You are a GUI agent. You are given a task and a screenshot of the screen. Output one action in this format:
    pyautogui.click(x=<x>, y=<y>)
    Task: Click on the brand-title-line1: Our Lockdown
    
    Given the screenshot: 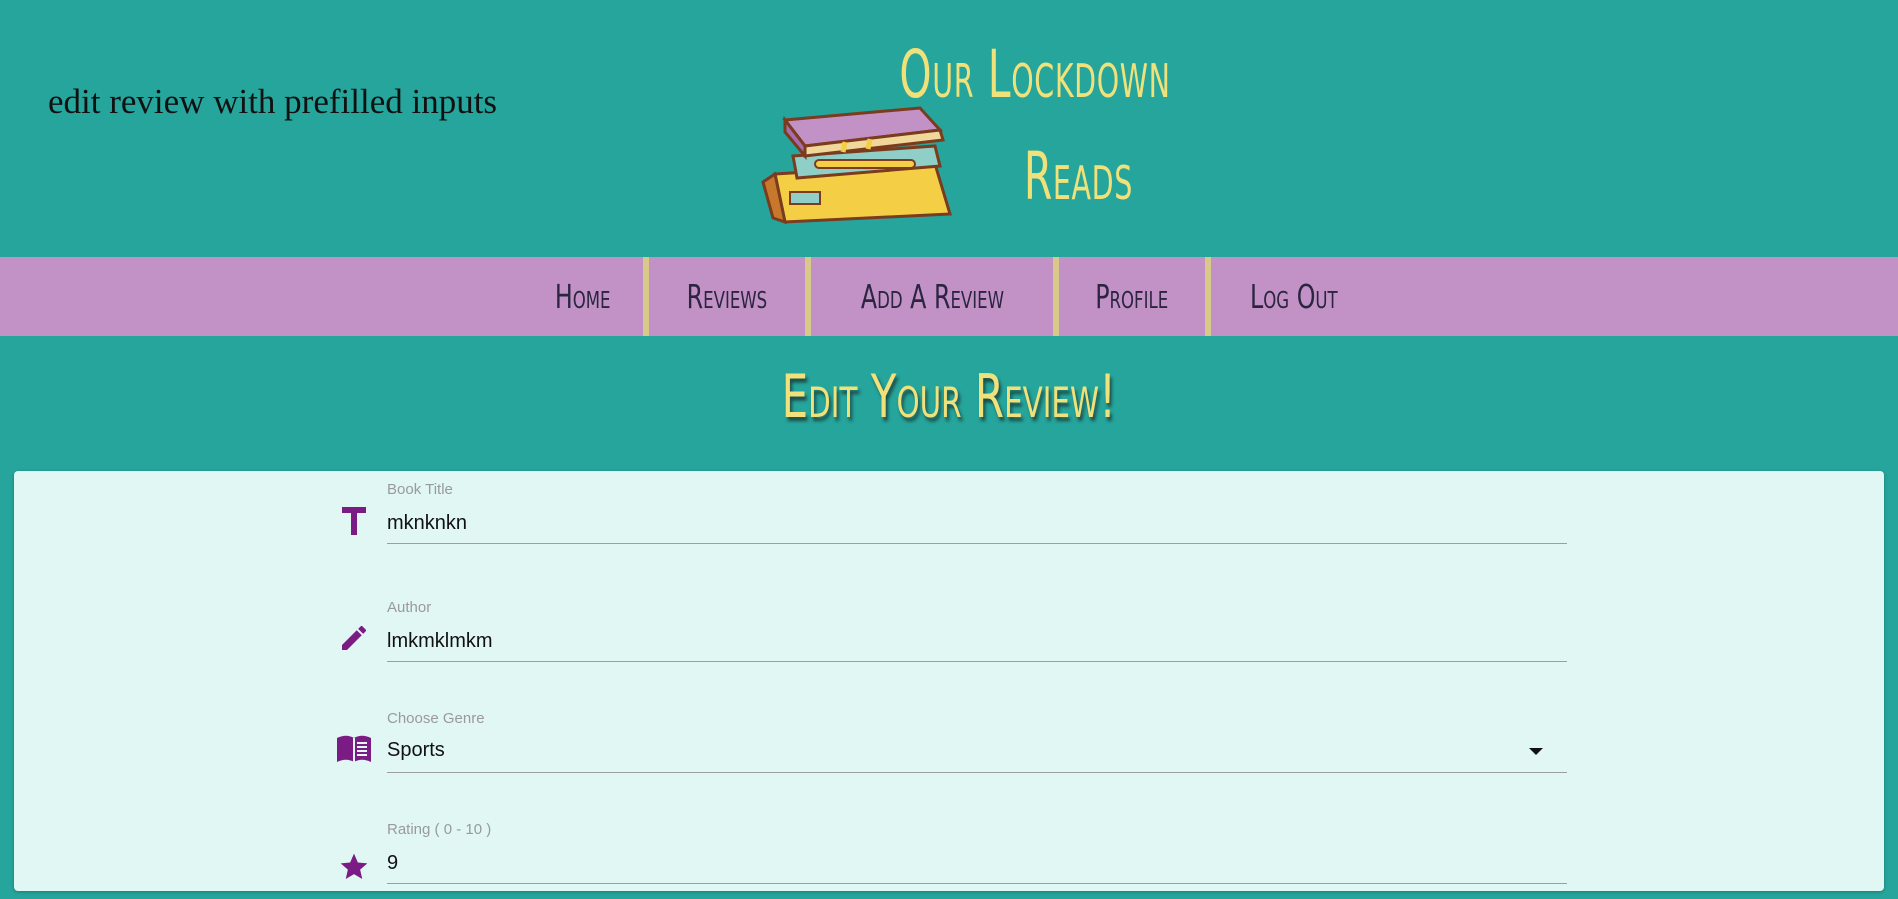 What is the action you would take?
    pyautogui.click(x=1035, y=74)
    